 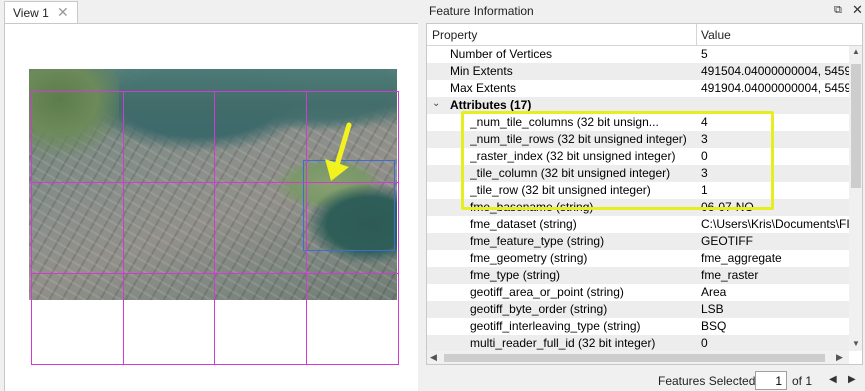 I want to click on previous-feature-icon: ◀, so click(x=833, y=379).